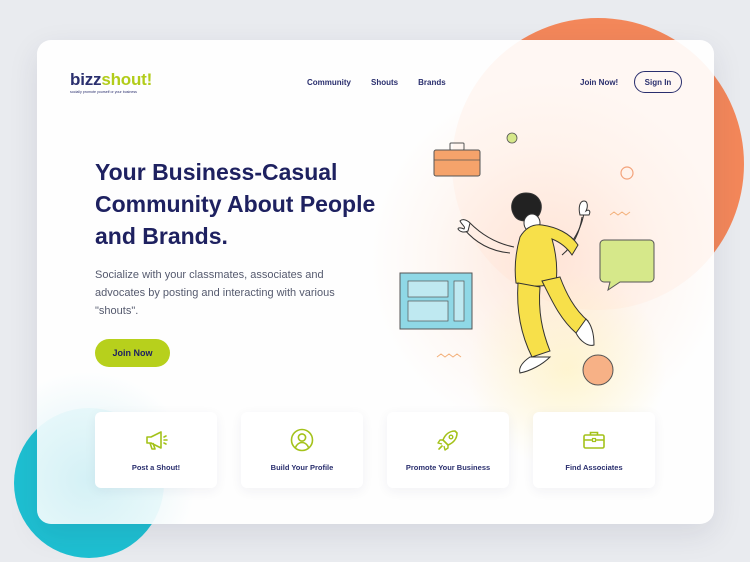  What do you see at coordinates (594, 467) in the screenshot?
I see `feature-label: Find Associates` at bounding box center [594, 467].